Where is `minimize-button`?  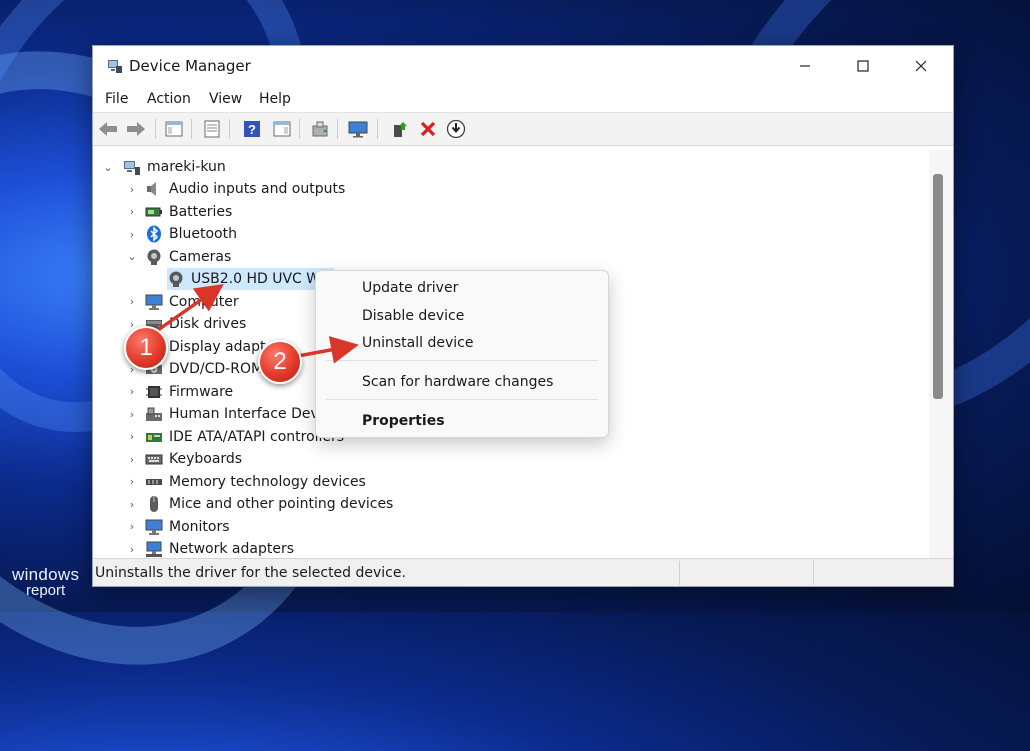
minimize-button is located at coordinates (805, 66).